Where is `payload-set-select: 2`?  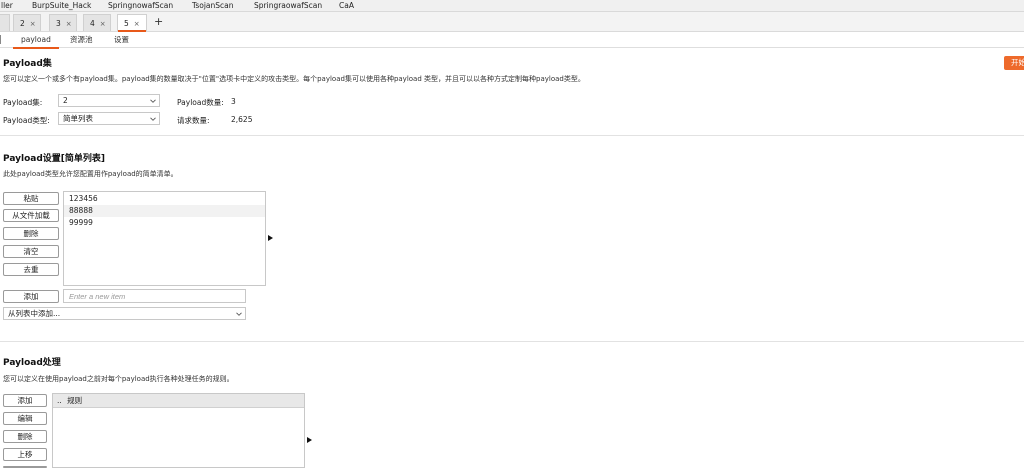
payload-set-select: 2 is located at coordinates (109, 100).